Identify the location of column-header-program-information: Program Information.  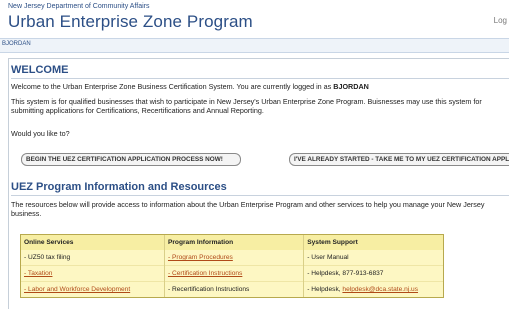
(234, 242).